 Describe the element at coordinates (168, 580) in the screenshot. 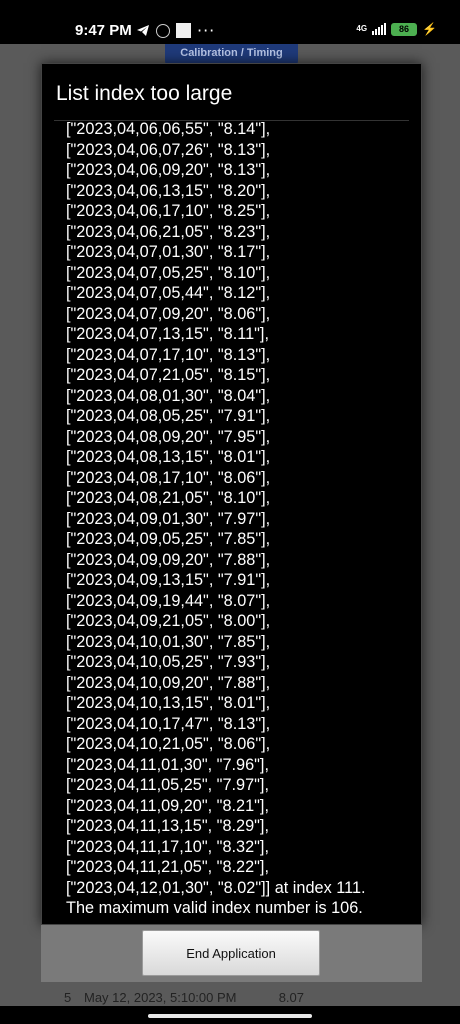

I see `dialog-message-line: ["2023,04,09,13,15", "7.91"],` at that location.